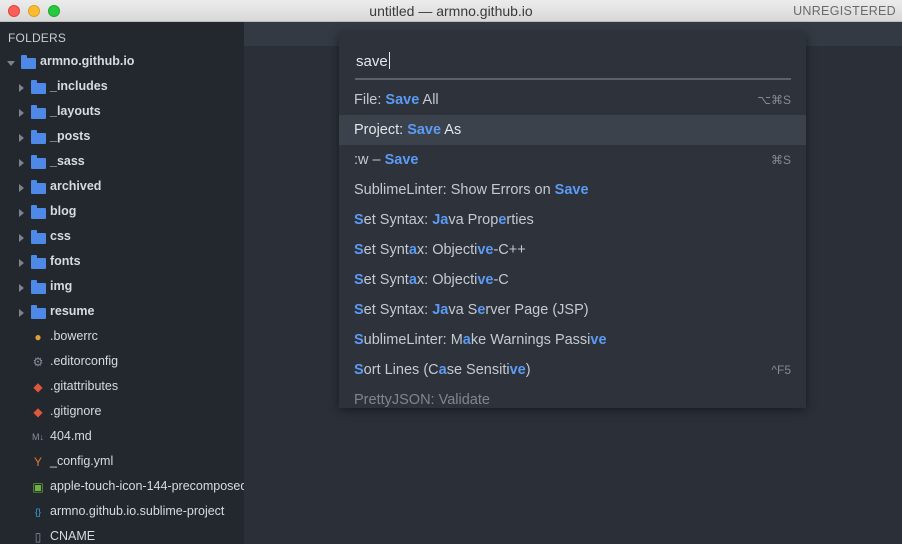 This screenshot has height=544, width=902. What do you see at coordinates (122, 312) in the screenshot?
I see `tree-folder-item: resume` at bounding box center [122, 312].